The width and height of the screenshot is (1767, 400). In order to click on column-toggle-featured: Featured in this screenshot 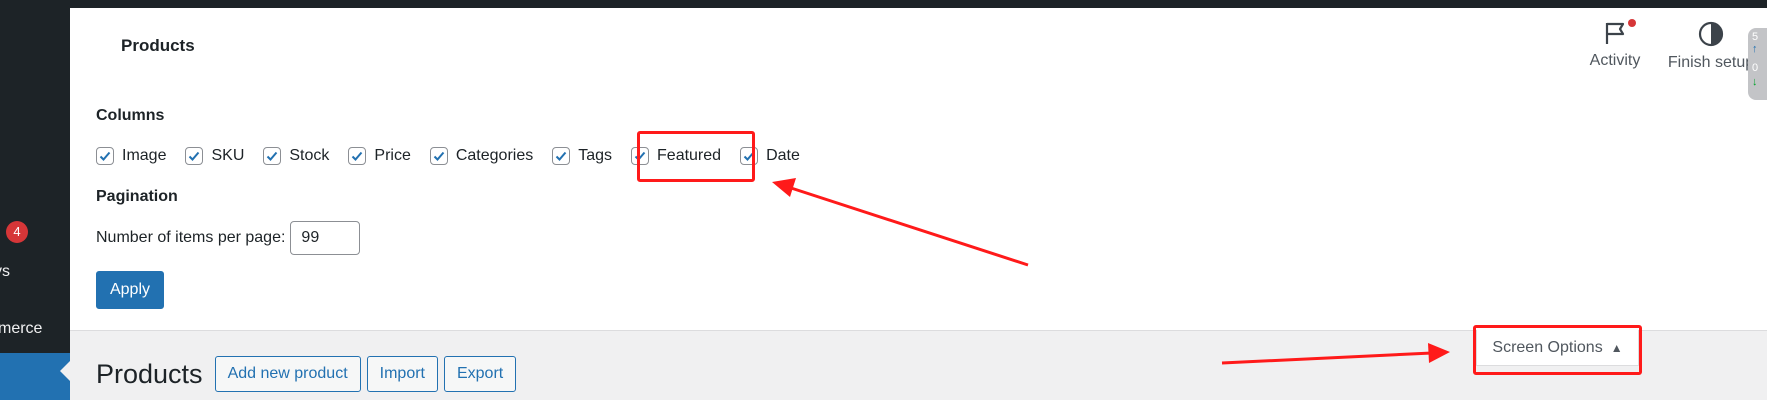, I will do `click(676, 156)`.